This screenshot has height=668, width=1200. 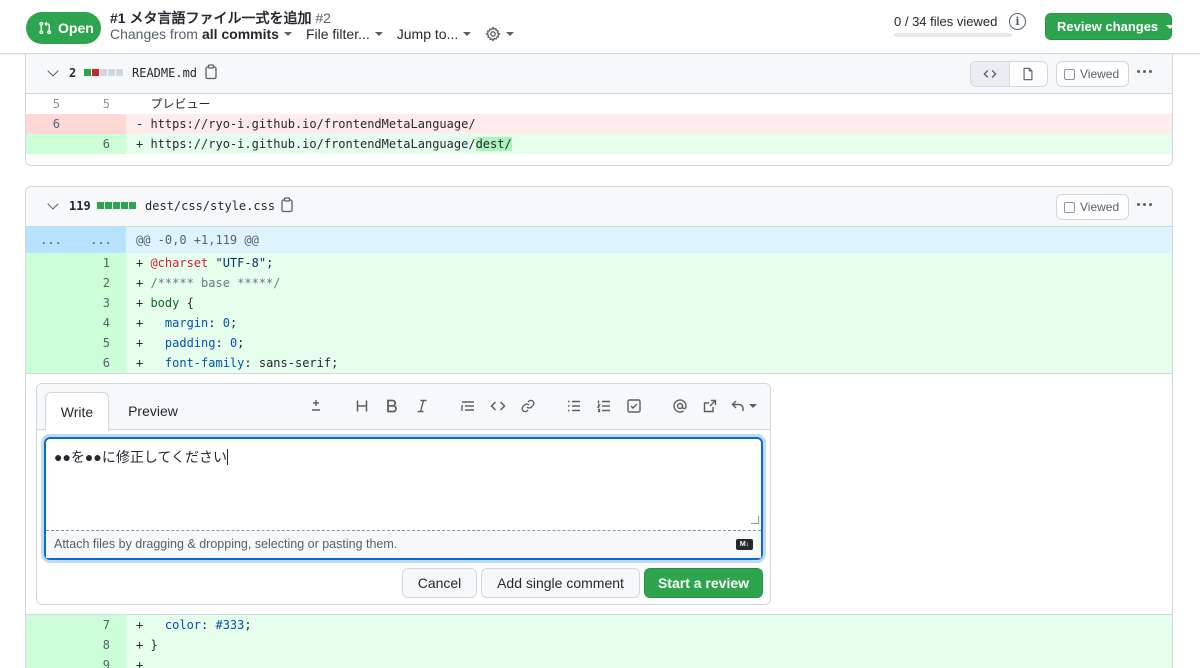 I want to click on old-line-number: 5, so click(x=51, y=104).